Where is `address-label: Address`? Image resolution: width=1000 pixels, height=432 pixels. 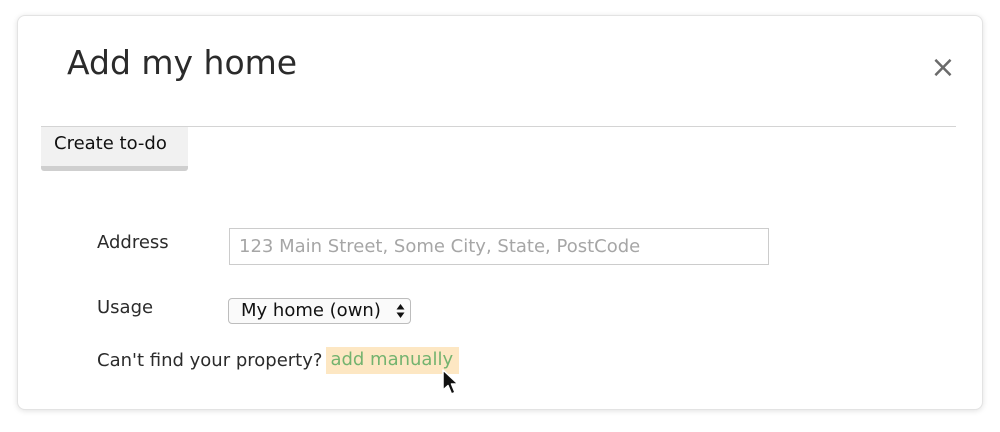 address-label: Address is located at coordinates (133, 242).